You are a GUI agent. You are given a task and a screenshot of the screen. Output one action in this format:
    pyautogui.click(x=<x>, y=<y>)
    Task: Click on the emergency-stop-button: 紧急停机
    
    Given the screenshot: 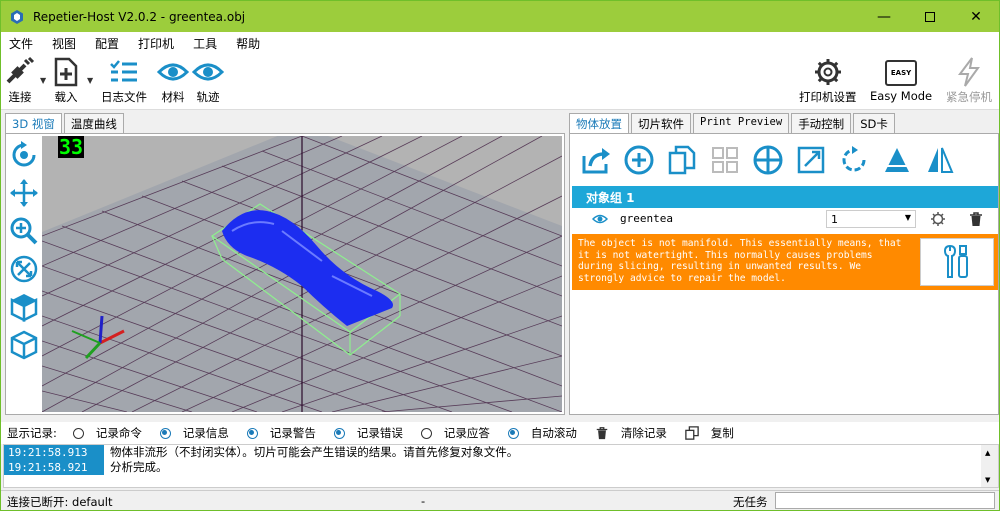 What is the action you would take?
    pyautogui.click(x=969, y=80)
    